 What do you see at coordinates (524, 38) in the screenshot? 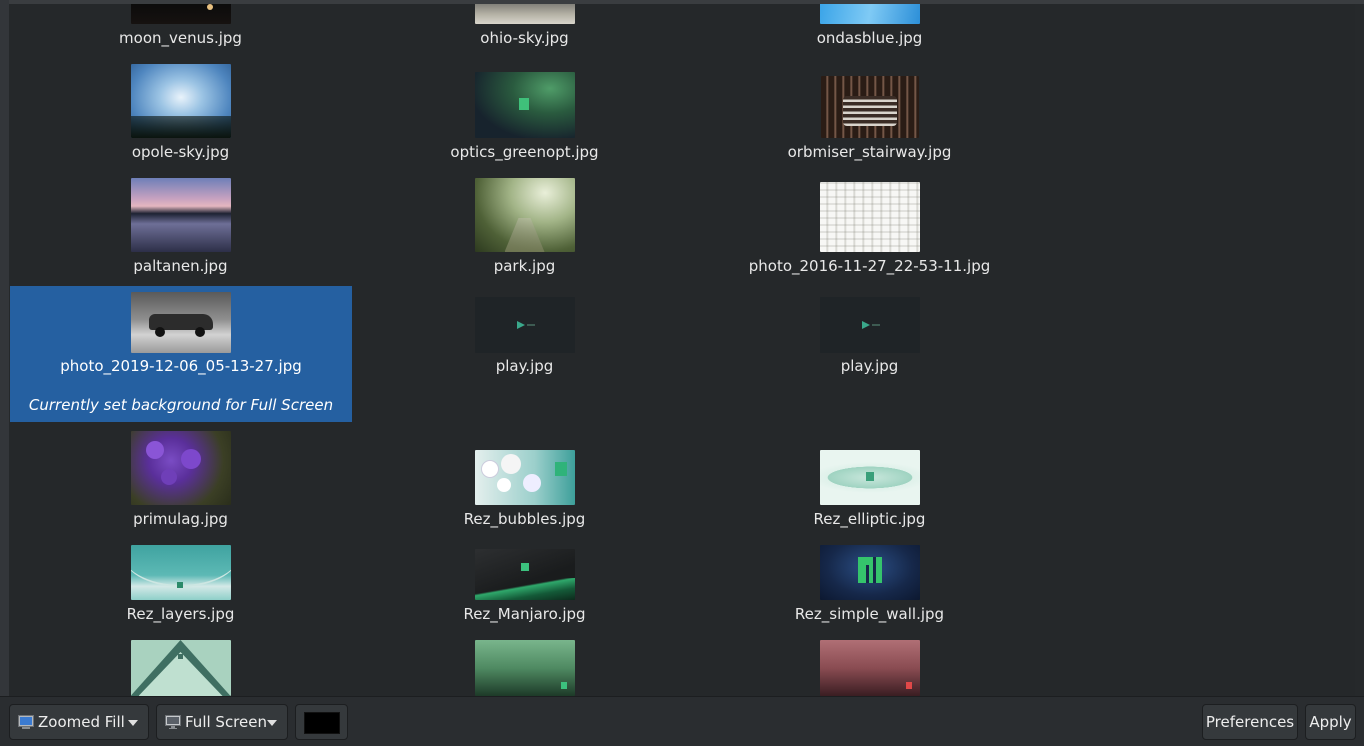
I see `wallpaper-filename: ohio-sky.jpg` at bounding box center [524, 38].